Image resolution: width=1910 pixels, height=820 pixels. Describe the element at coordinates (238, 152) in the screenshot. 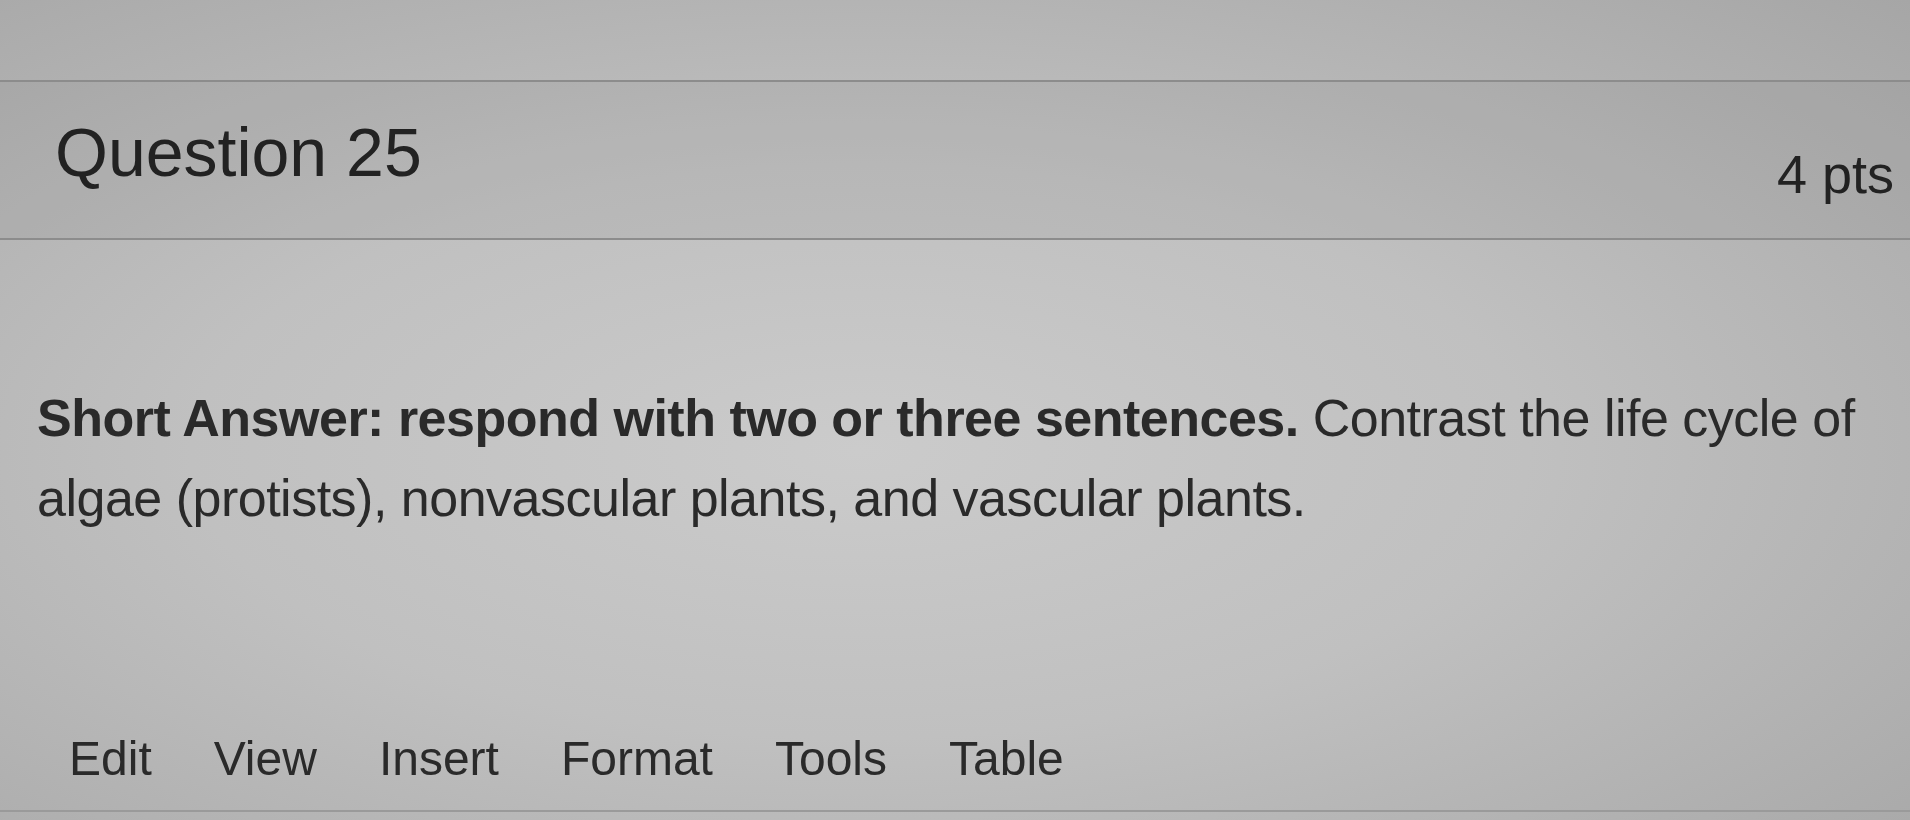

I see `question-title: Question 25` at that location.